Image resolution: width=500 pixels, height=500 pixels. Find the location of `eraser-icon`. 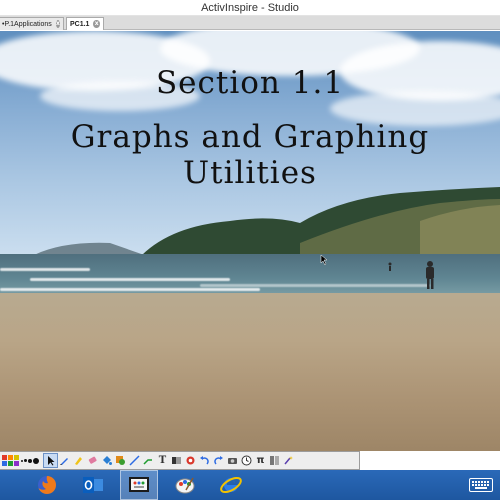

eraser-icon is located at coordinates (92, 460).